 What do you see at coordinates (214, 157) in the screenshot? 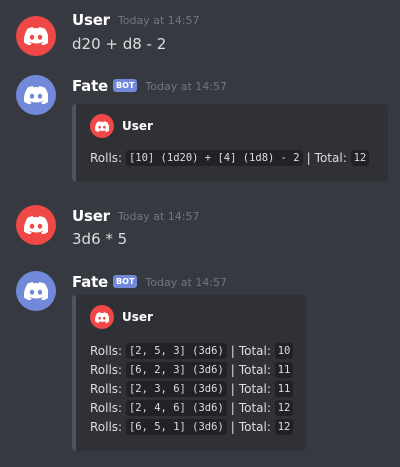
I see `rolls-code: [10] (1d20) + [4] (1d8) - 2` at bounding box center [214, 157].